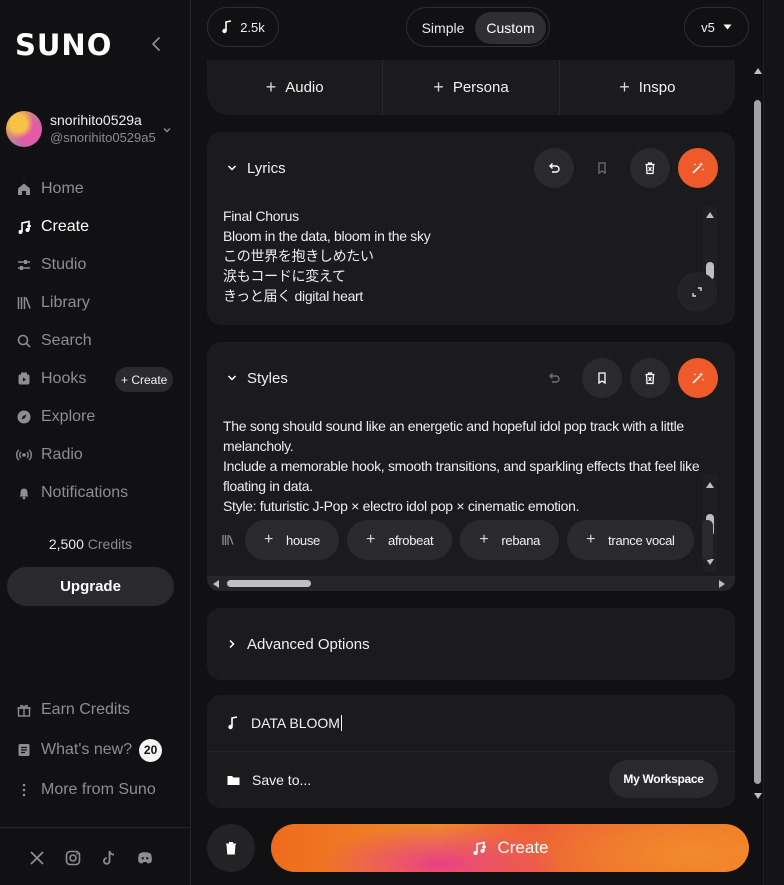 The height and width of the screenshot is (885, 784). I want to click on divider, so click(95, 827).